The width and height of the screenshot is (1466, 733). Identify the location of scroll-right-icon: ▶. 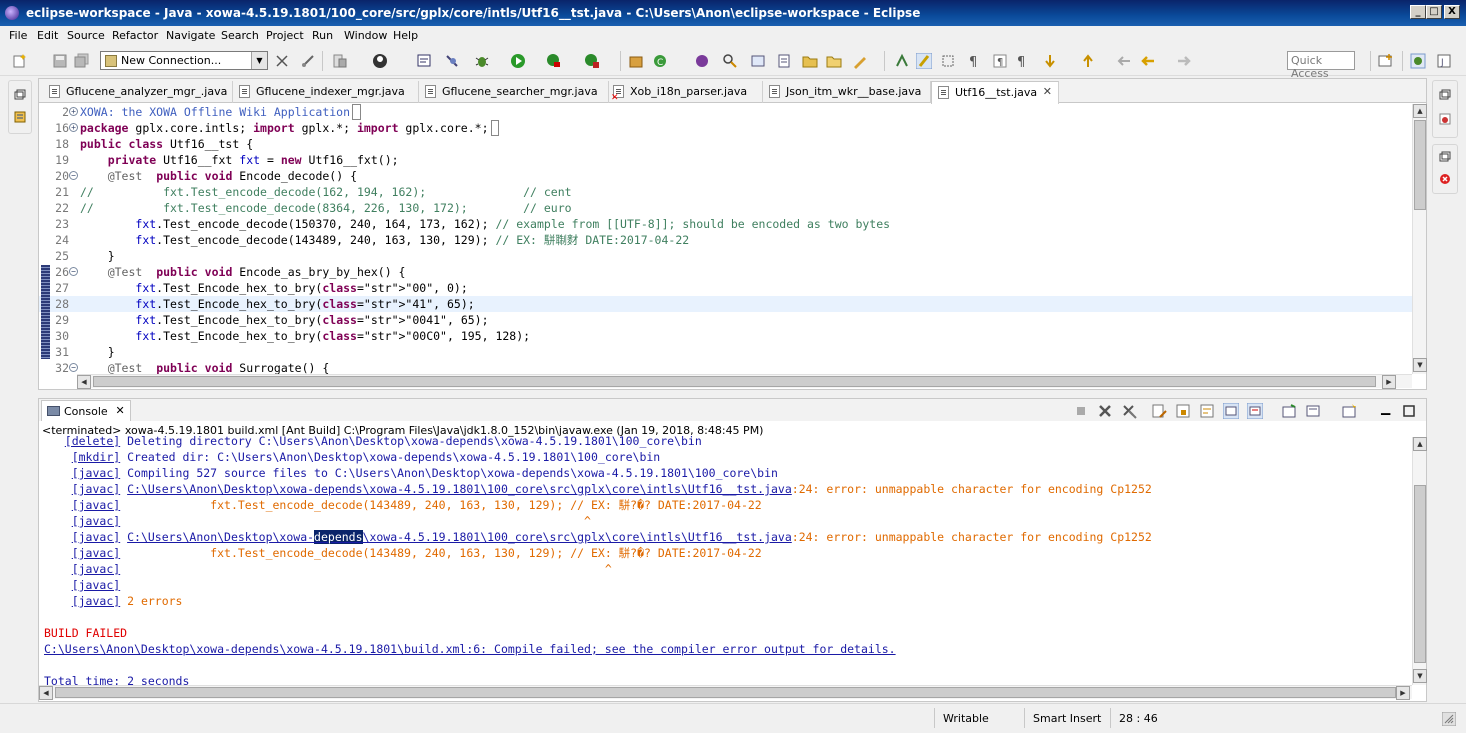
(1389, 382).